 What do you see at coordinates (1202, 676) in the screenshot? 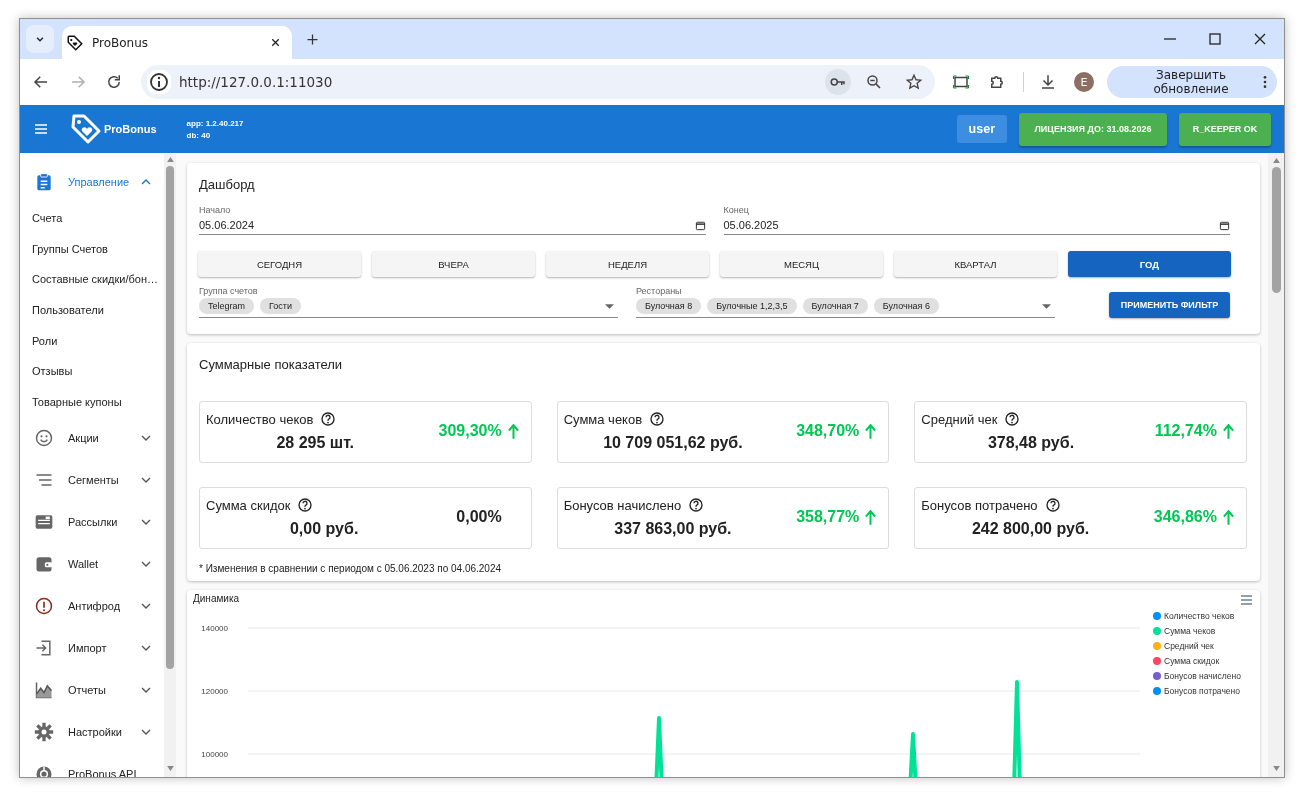
I see `legend-label: Бонусов начислено` at bounding box center [1202, 676].